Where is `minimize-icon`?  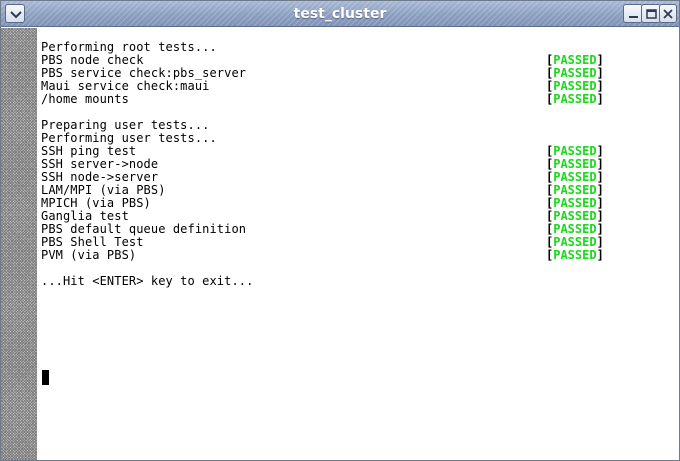
minimize-icon is located at coordinates (633, 17).